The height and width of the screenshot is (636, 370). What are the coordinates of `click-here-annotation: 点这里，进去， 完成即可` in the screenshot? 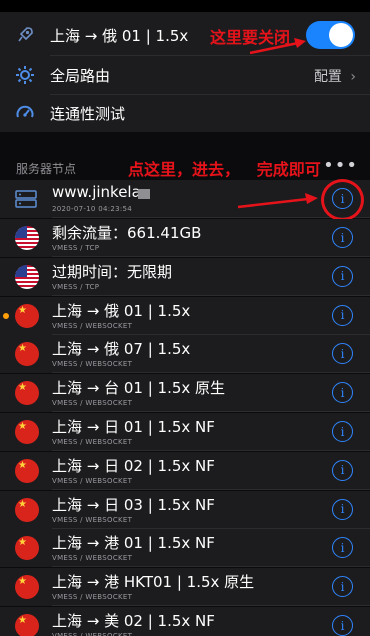 It's located at (224, 169).